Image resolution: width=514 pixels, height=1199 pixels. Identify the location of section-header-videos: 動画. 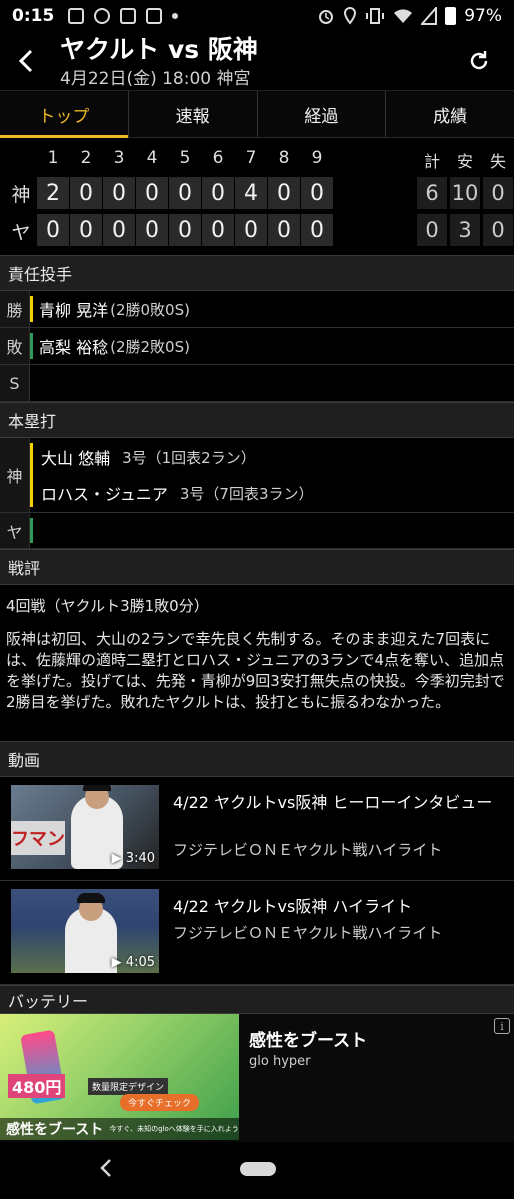
(257, 759).